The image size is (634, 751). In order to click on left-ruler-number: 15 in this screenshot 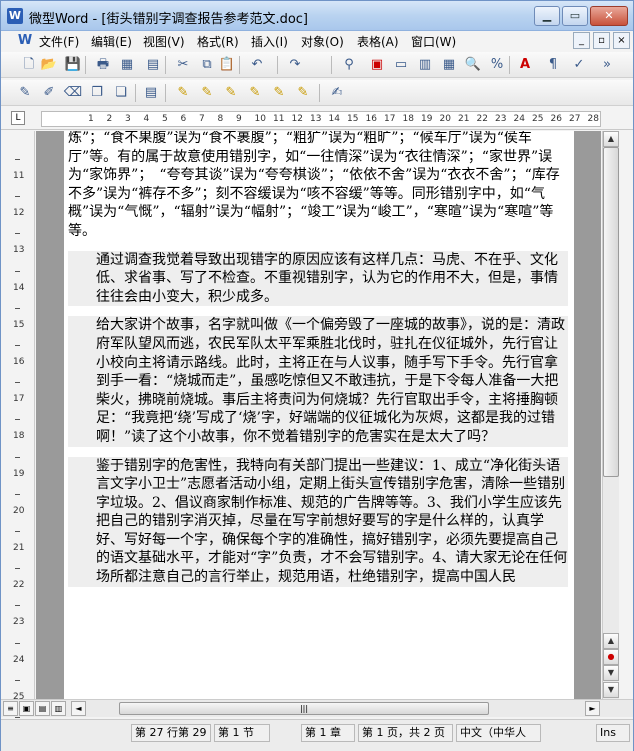, I will do `click(19, 324)`.